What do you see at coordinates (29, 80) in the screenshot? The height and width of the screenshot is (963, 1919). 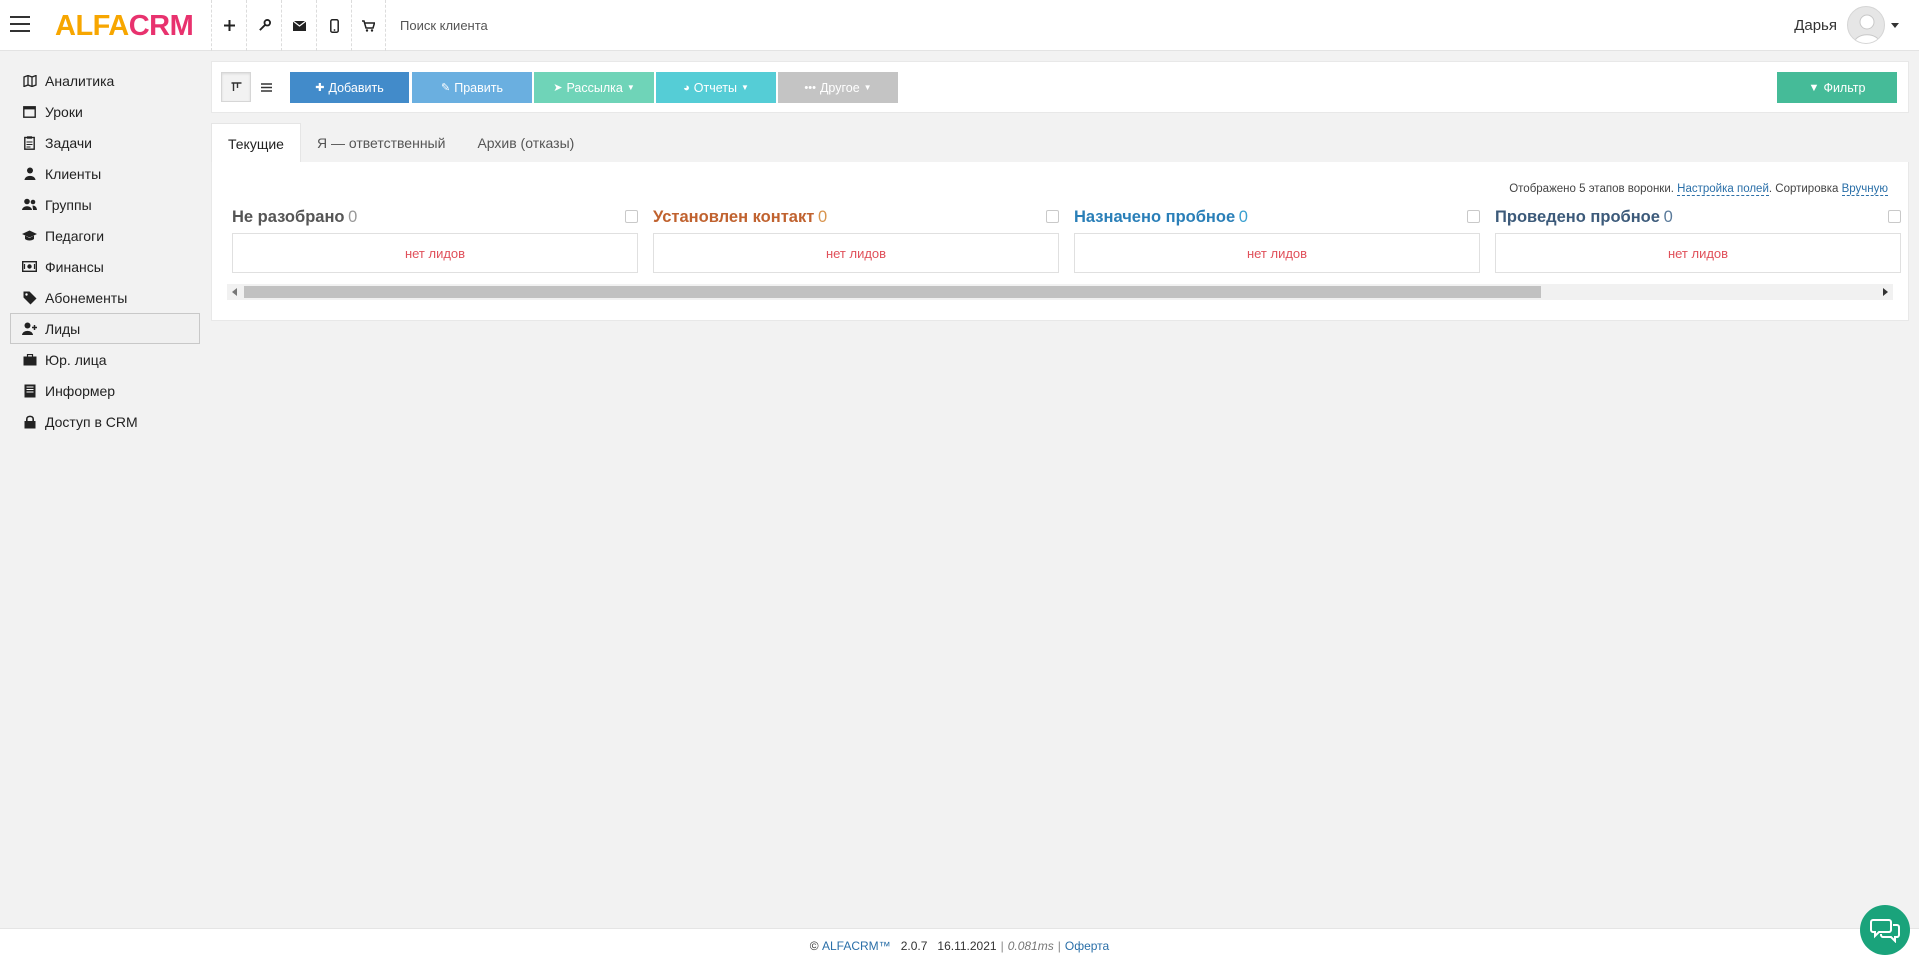 I see `map-icon` at bounding box center [29, 80].